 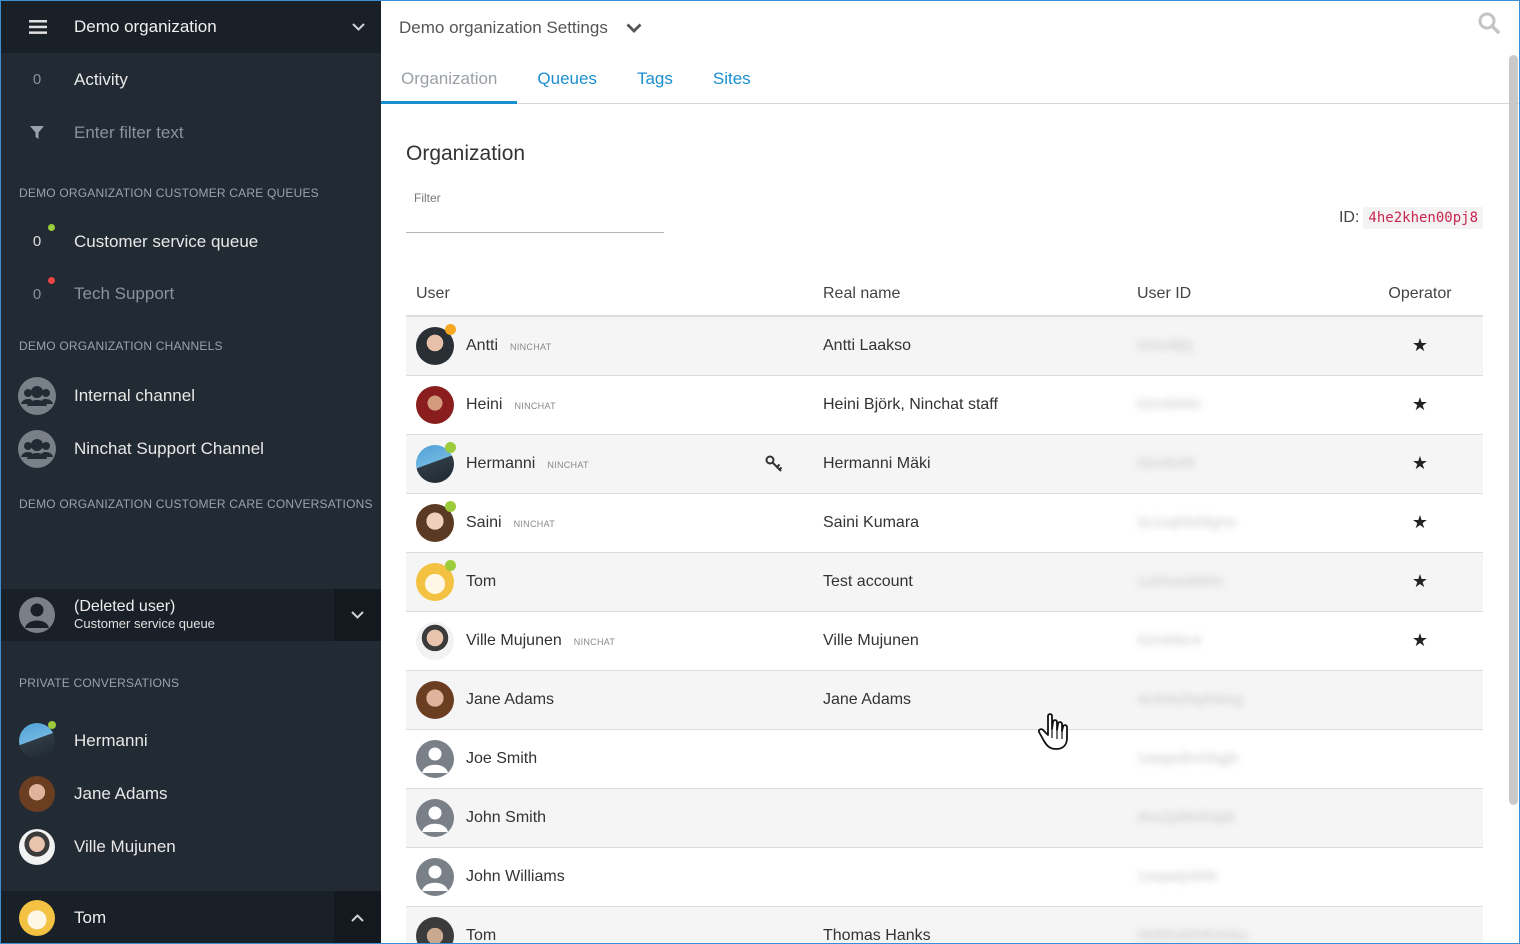 I want to click on private-item-jane-adams: Jane Adams, so click(x=190, y=793).